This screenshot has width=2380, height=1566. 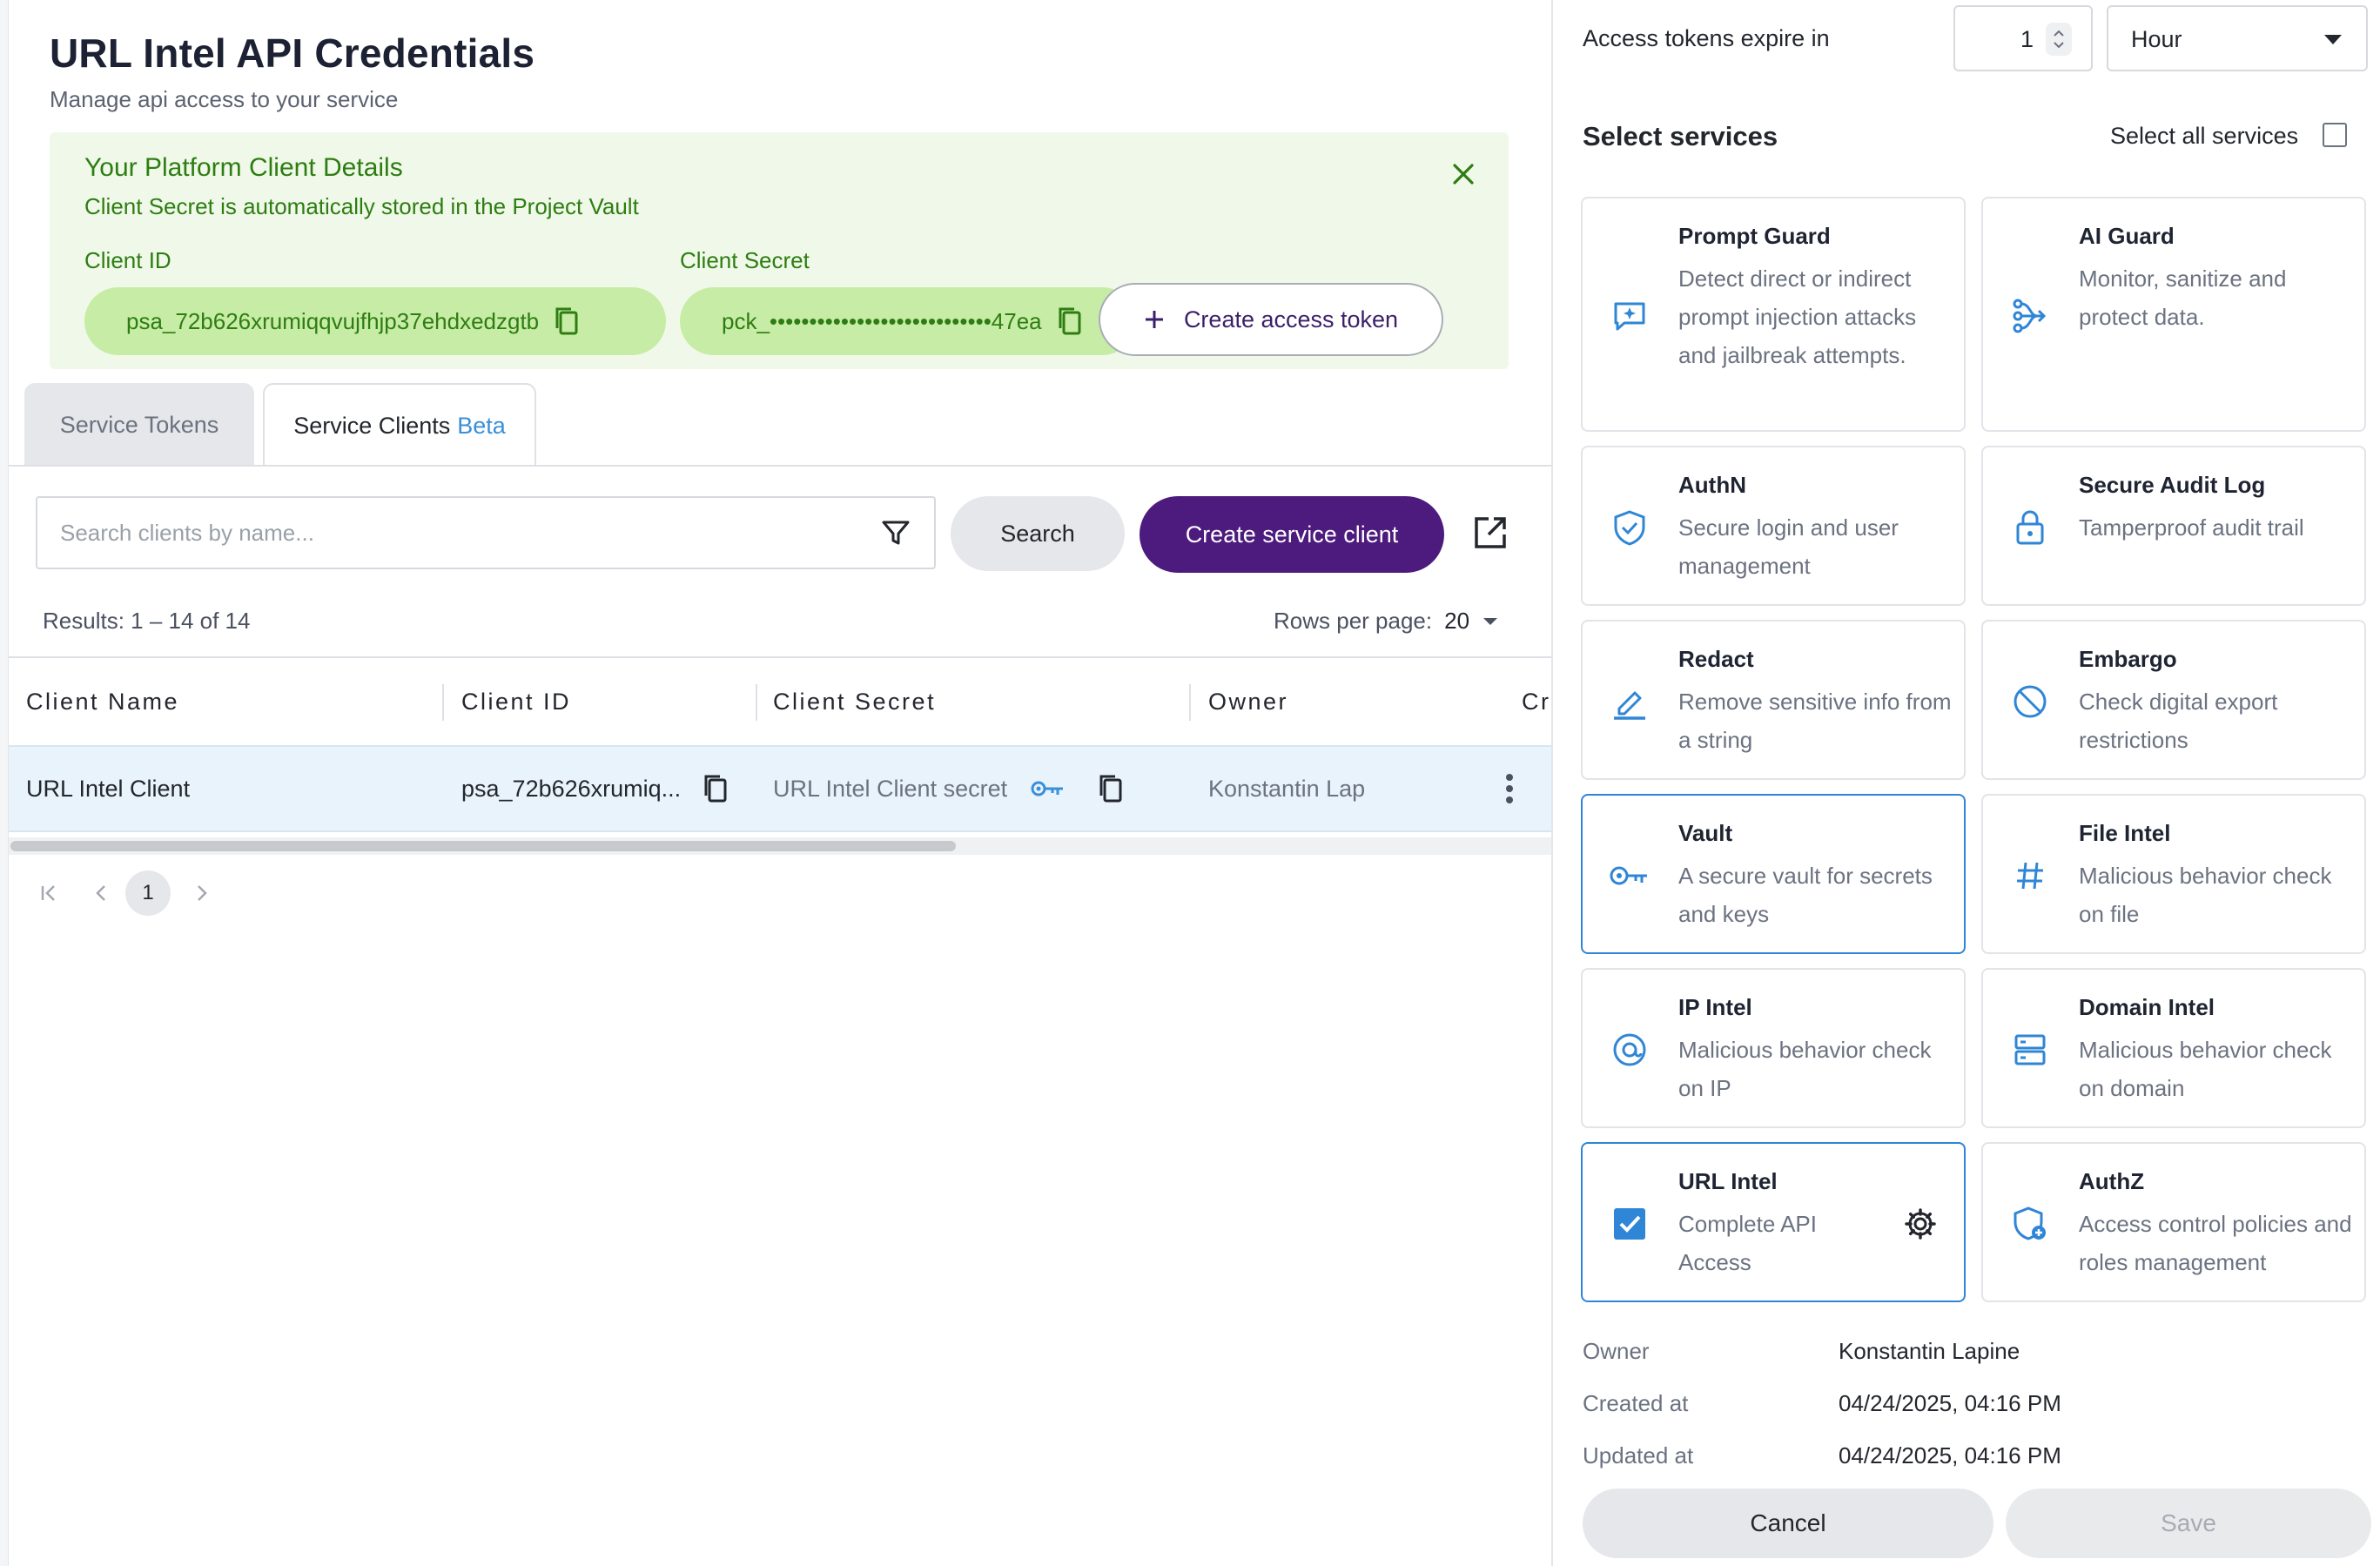 What do you see at coordinates (2030, 1050) in the screenshot?
I see `server-icon` at bounding box center [2030, 1050].